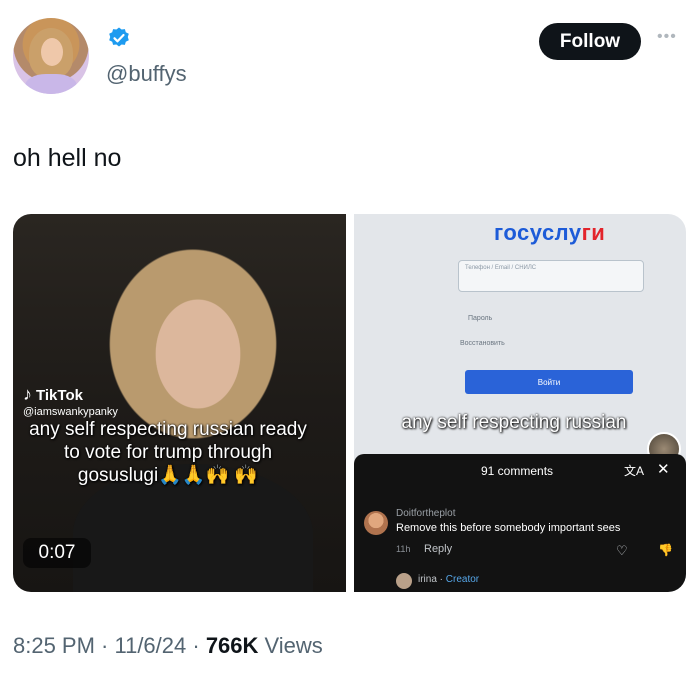 The image size is (700, 677). What do you see at coordinates (482, 343) in the screenshot?
I see `recover-link: Восстановить` at bounding box center [482, 343].